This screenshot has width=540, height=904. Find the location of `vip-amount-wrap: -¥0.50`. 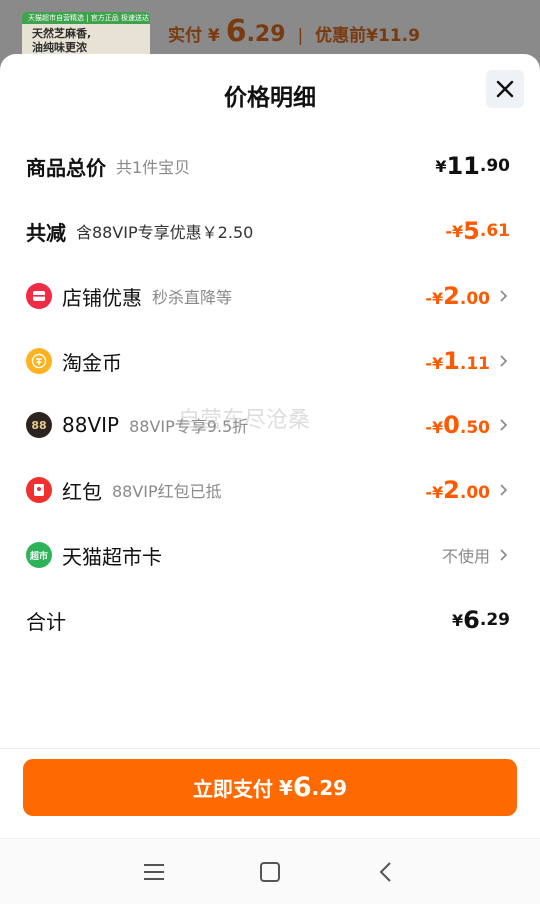

vip-amount-wrap: -¥0.50 is located at coordinates (467, 425).